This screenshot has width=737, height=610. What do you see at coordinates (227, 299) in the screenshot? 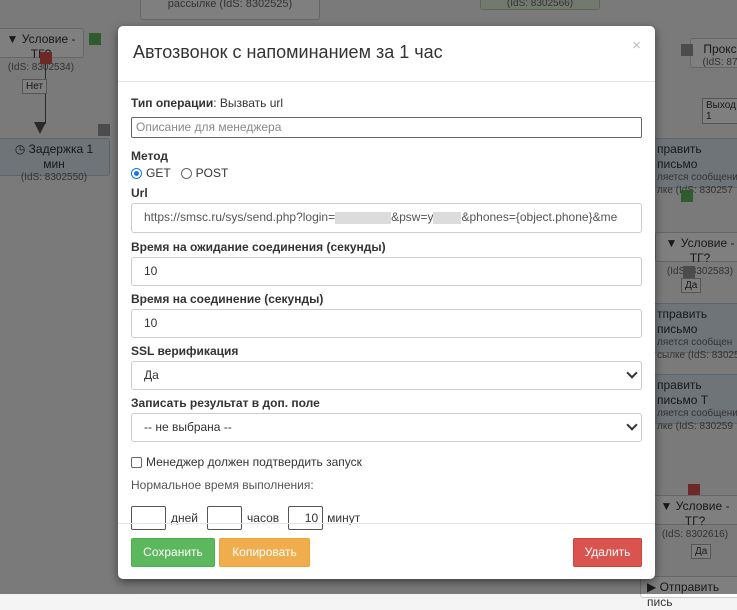
I see `connect-timeout-label: Время на соединение (секунды)` at bounding box center [227, 299].